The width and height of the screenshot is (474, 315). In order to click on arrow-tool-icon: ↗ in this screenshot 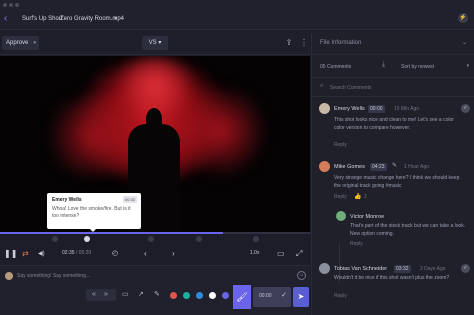, I will do `click(141, 295)`.